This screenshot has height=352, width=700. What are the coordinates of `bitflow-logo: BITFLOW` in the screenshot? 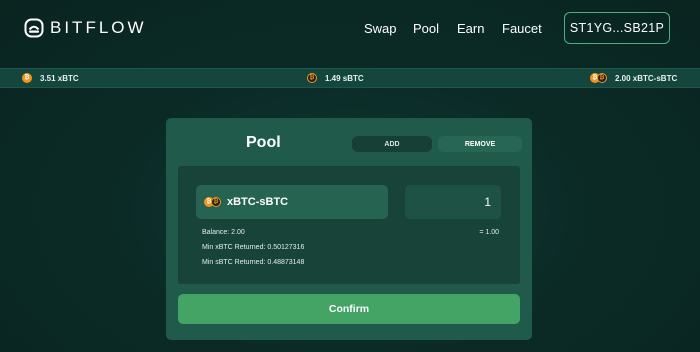 It's located at (85, 28).